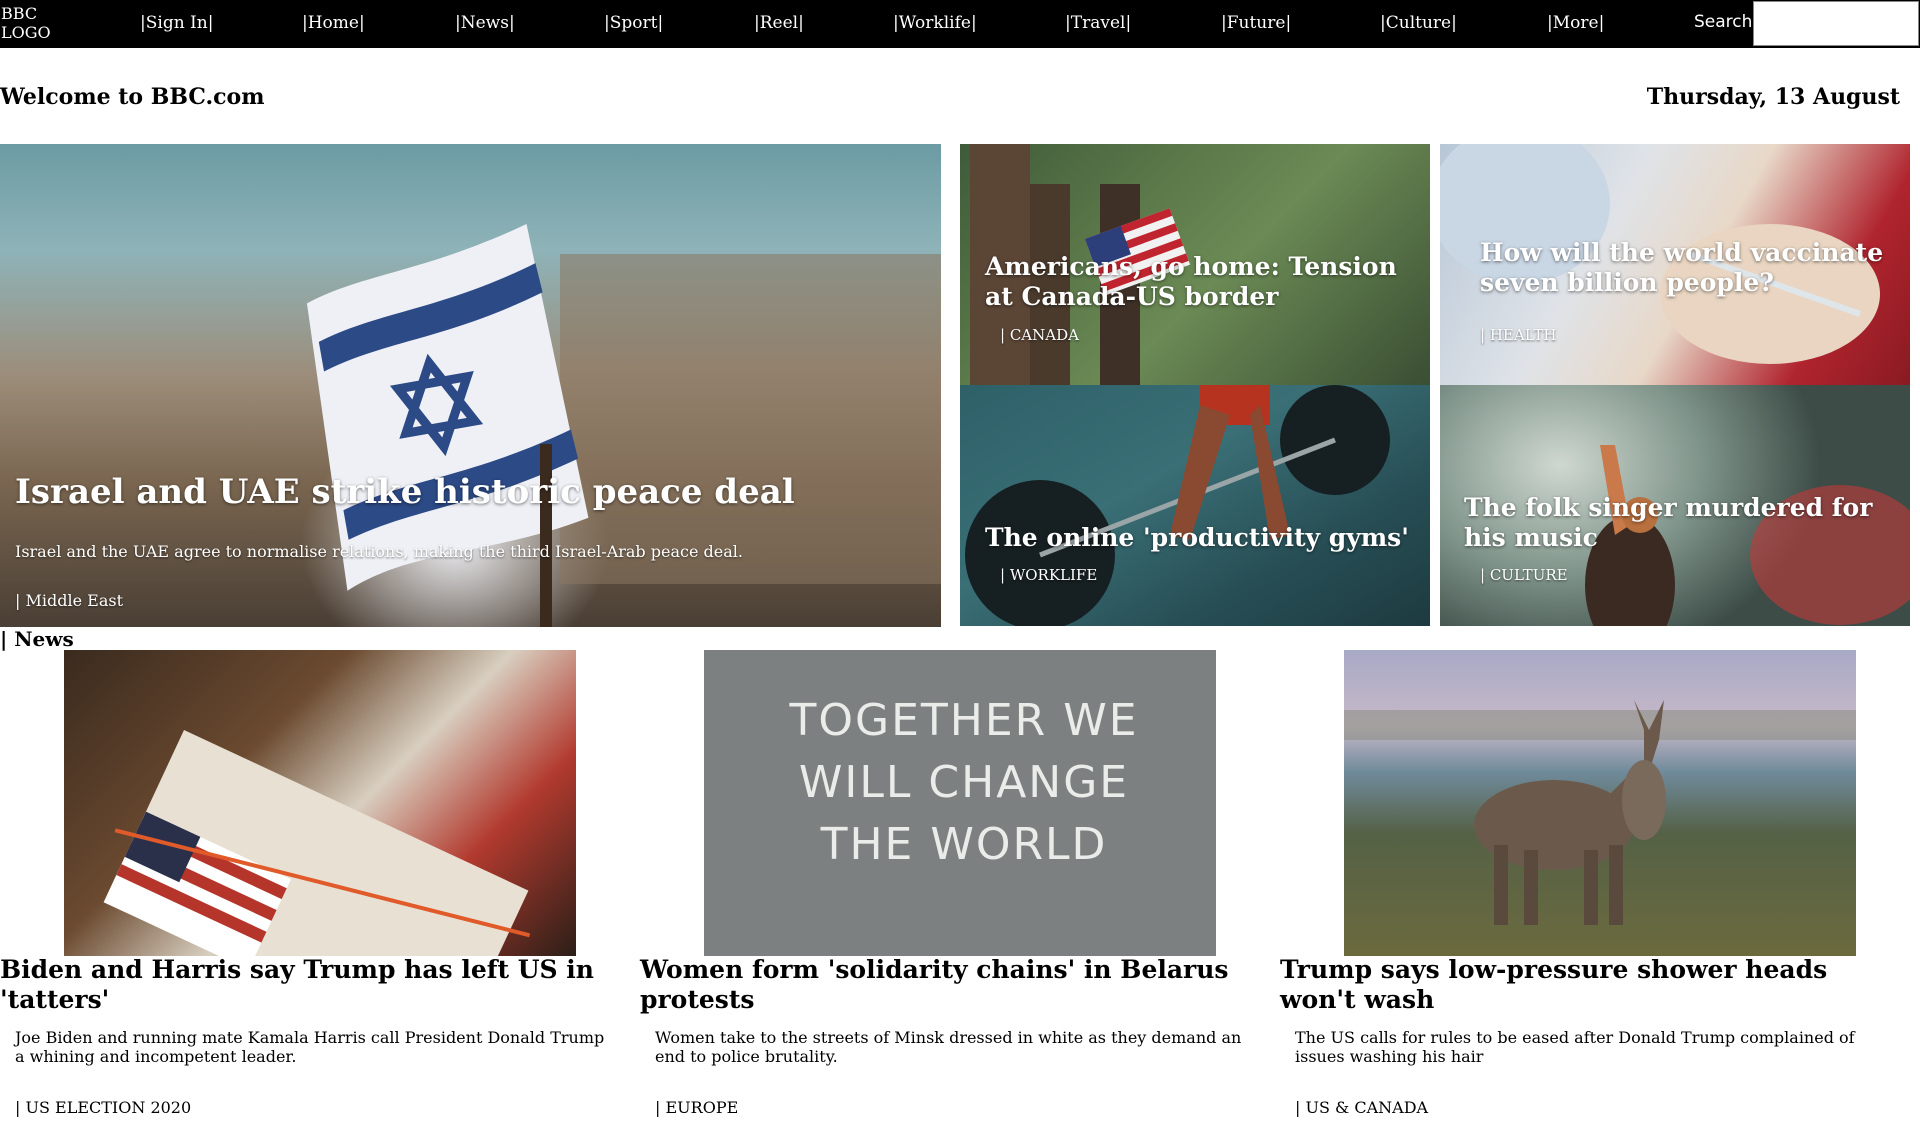 The image size is (1920, 1131). I want to click on nav-home: Home, so click(333, 23).